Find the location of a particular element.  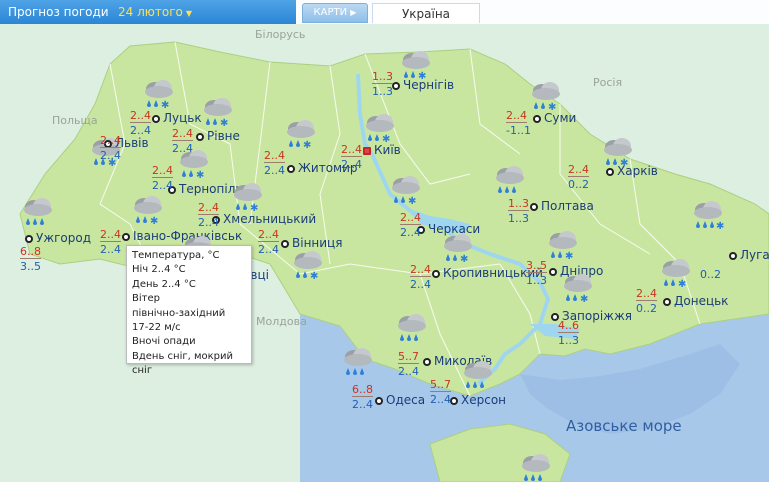

tooltip-line: Вдень сніг, мокрий сніг is located at coordinates (183, 363).